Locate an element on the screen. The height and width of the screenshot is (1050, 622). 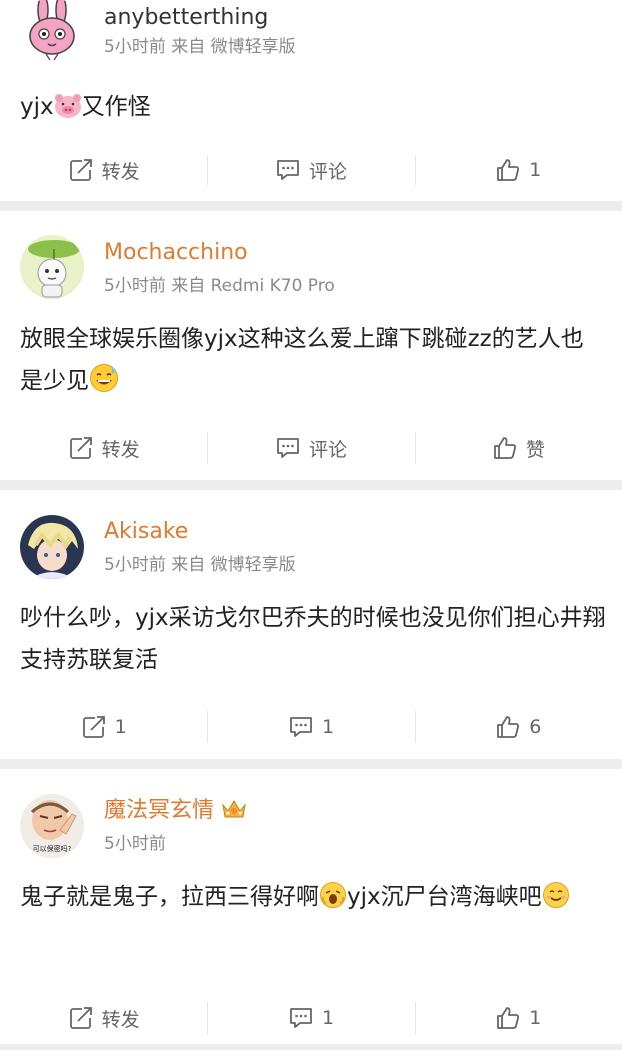
like-button: 赞 is located at coordinates (518, 448).